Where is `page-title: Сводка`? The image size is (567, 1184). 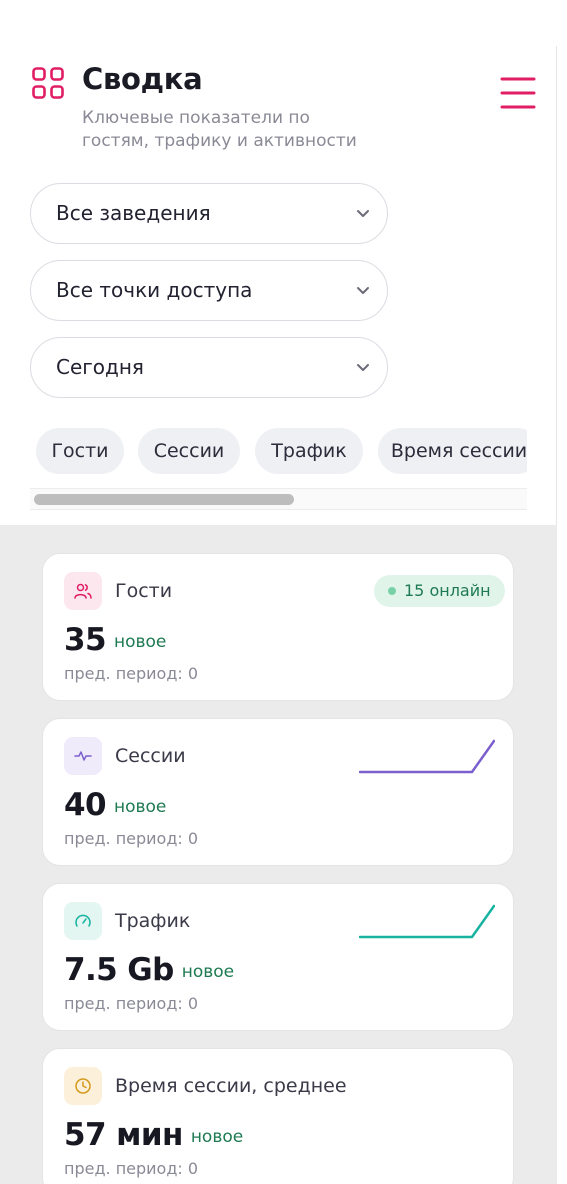
page-title: Сводка is located at coordinates (142, 79).